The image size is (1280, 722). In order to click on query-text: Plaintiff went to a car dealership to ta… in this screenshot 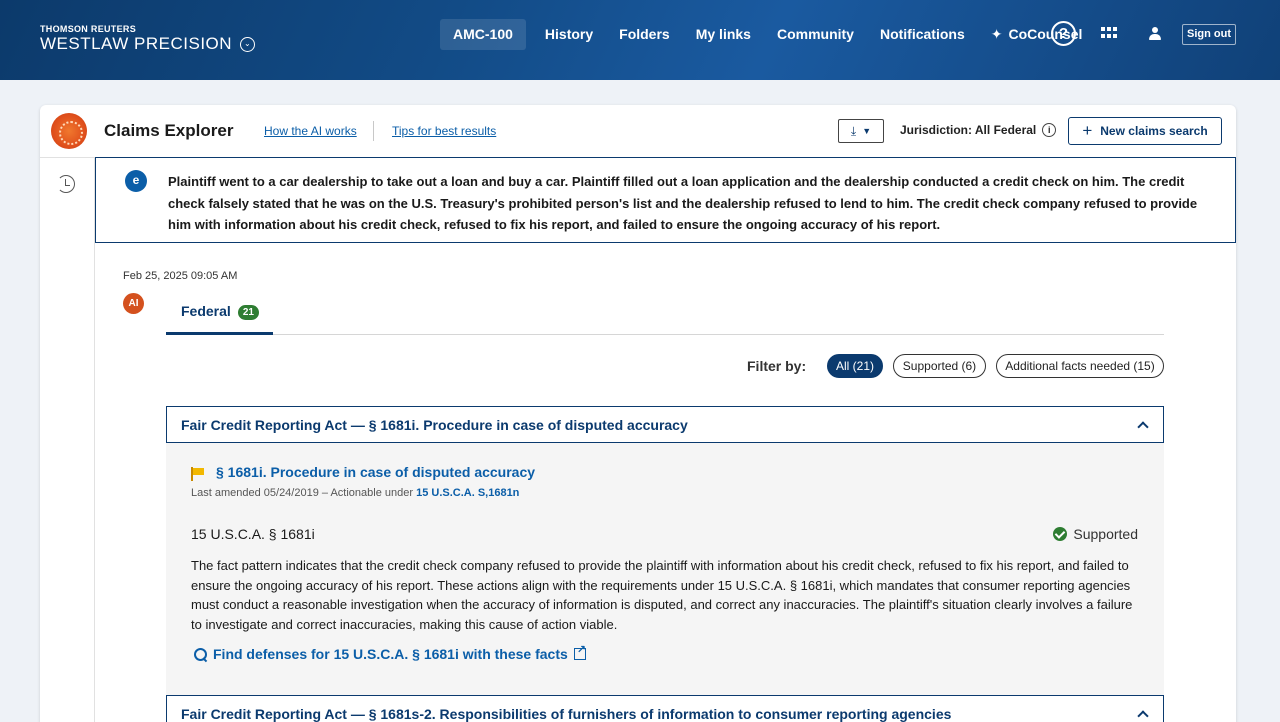, I will do `click(683, 203)`.